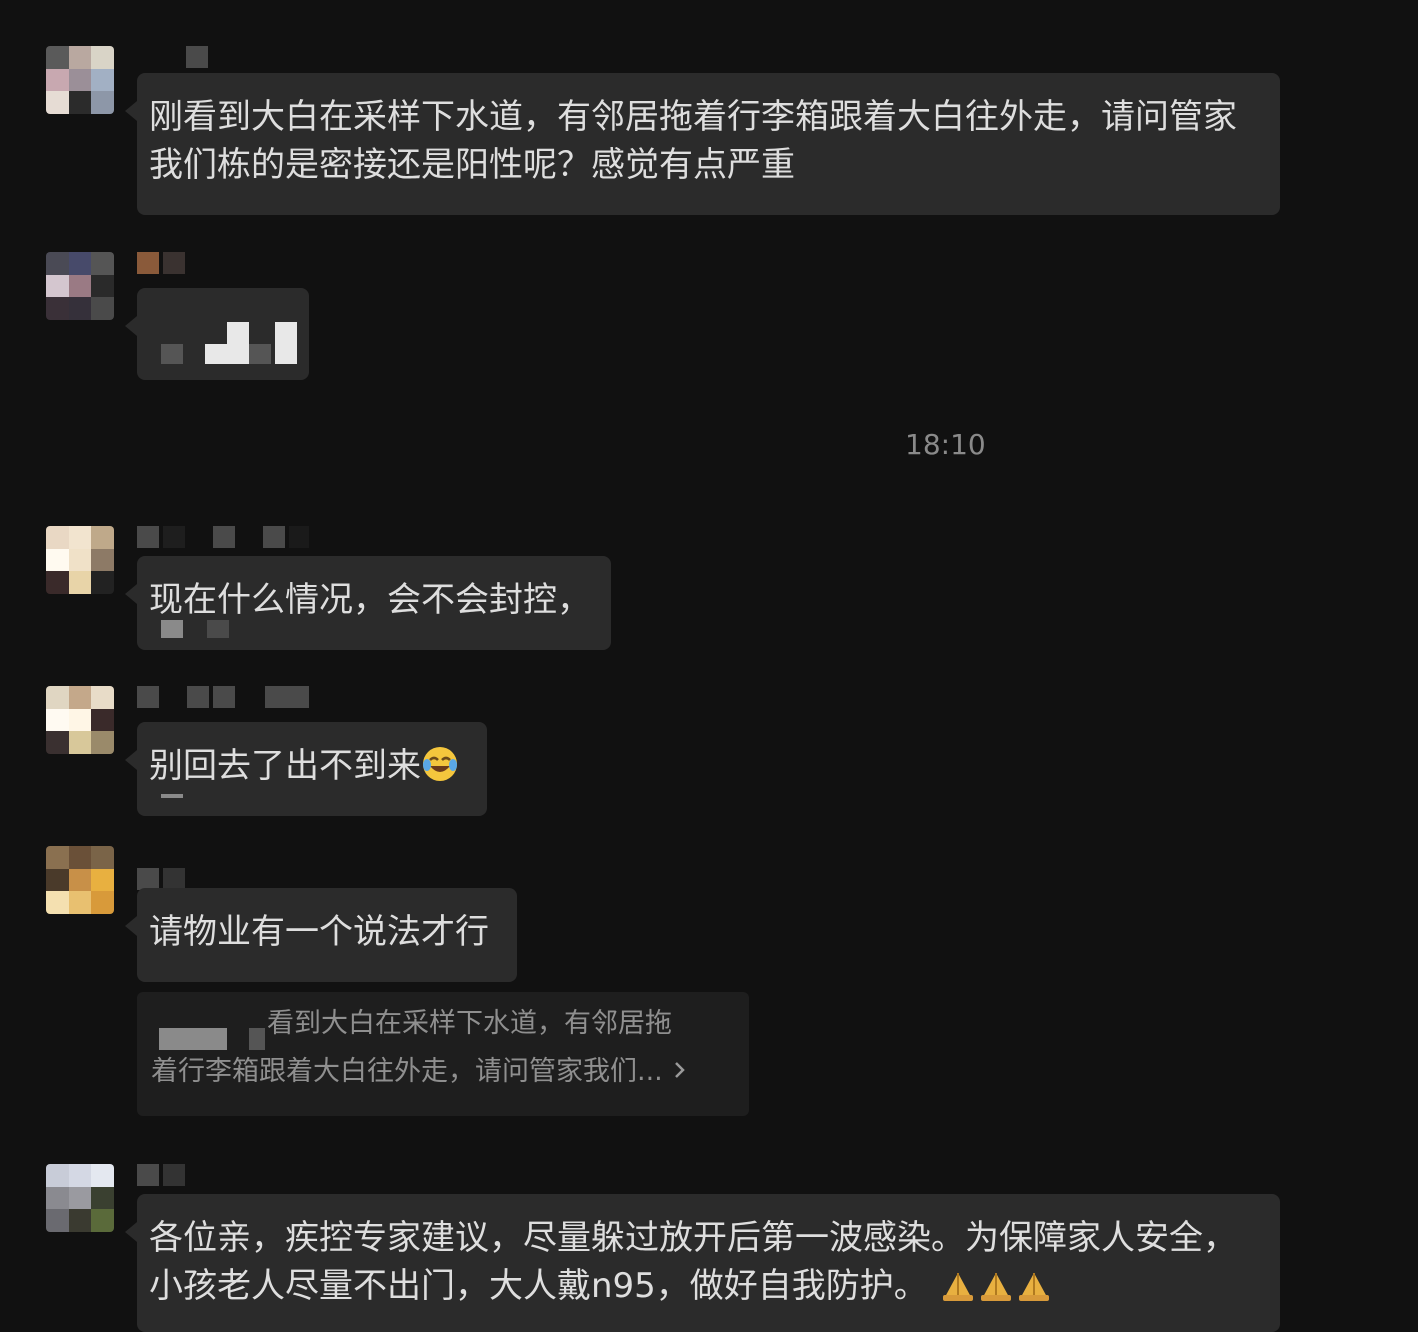 Image resolution: width=1418 pixels, height=1332 pixels. I want to click on quote-sender-blurred, so click(193, 1039).